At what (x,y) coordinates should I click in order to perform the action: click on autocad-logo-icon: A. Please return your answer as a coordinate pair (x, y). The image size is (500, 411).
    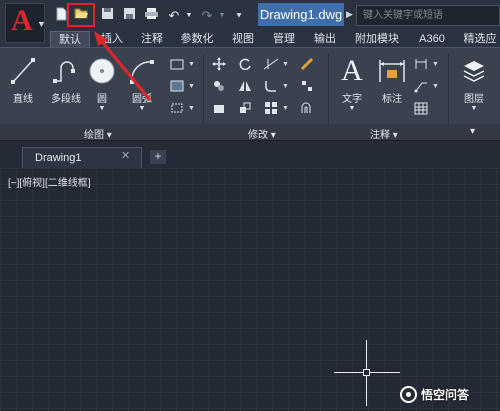
    Looking at the image, I should click on (22, 20).